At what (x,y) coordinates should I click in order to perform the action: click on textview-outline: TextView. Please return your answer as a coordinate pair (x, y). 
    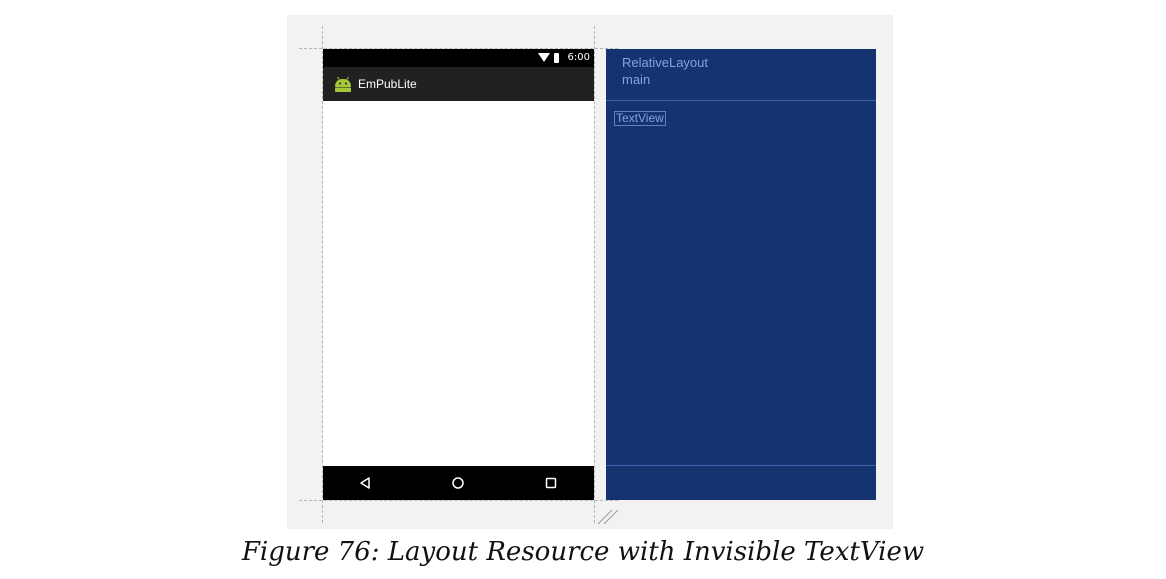
    Looking at the image, I should click on (640, 118).